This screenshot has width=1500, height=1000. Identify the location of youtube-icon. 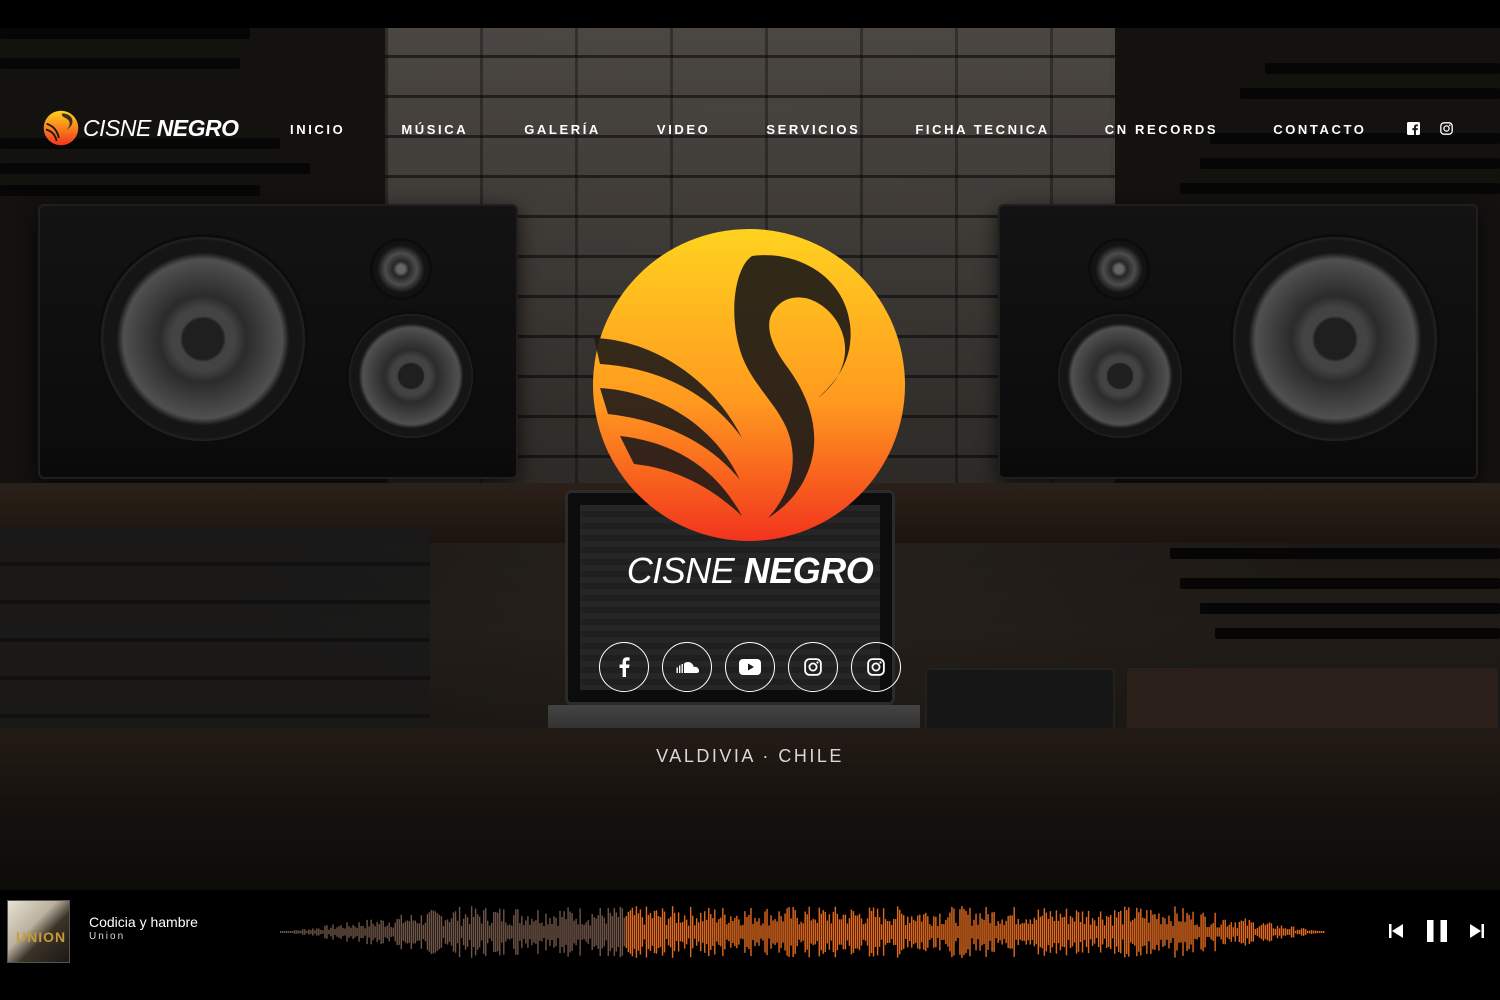
(750, 667).